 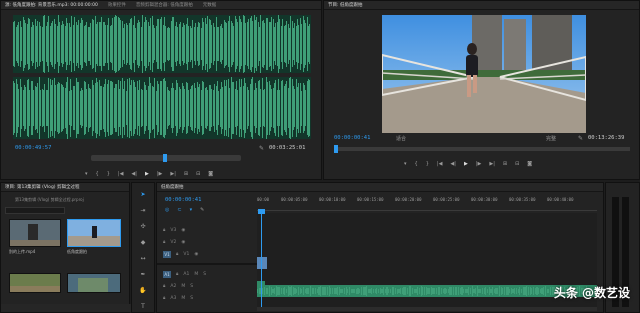 I want to click on track-header-v1: V1 🔒︎ V1 ◉, so click(x=207, y=254).